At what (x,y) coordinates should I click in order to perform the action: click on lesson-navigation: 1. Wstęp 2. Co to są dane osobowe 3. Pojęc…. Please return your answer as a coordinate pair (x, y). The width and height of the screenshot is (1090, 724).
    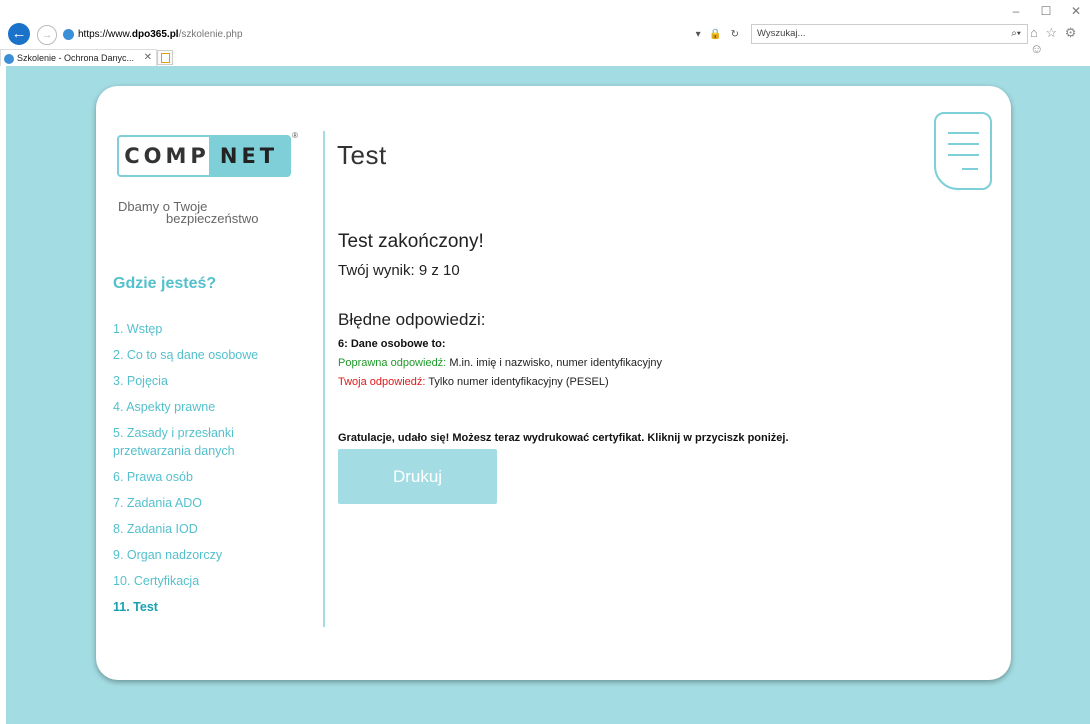
    Looking at the image, I should click on (208, 473).